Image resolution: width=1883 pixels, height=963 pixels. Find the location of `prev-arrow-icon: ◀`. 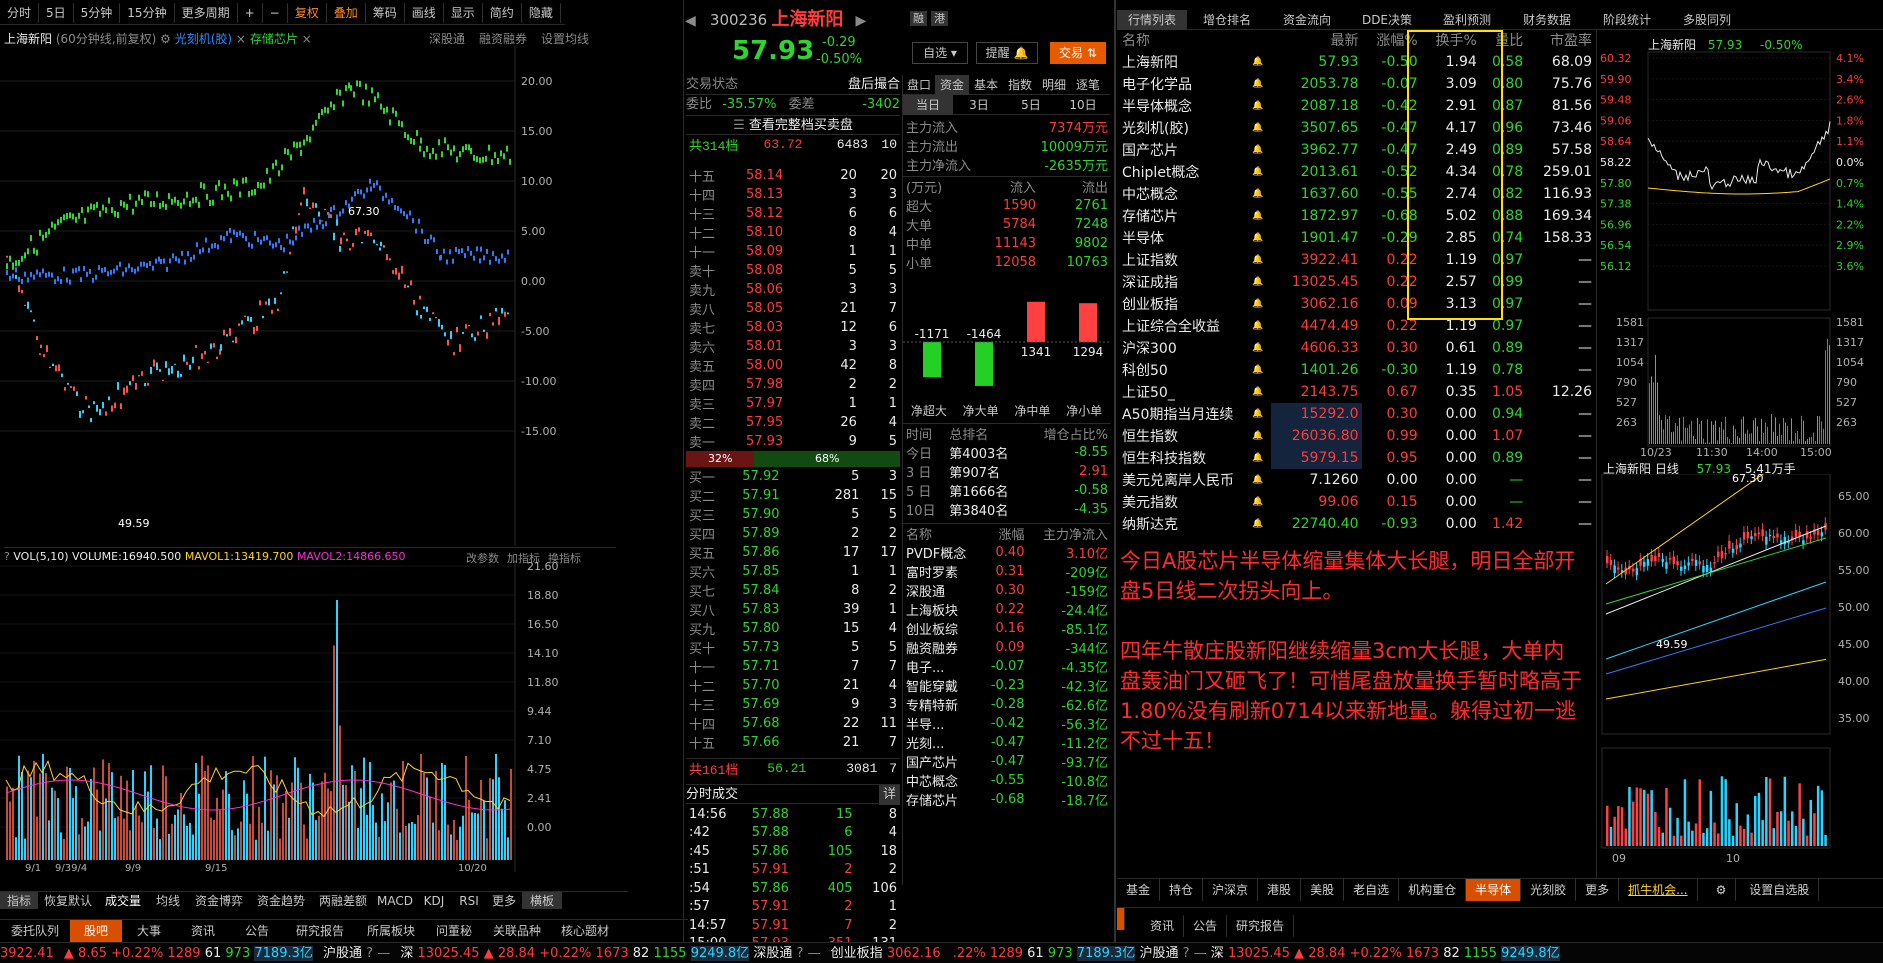

prev-arrow-icon: ◀ is located at coordinates (690, 21).